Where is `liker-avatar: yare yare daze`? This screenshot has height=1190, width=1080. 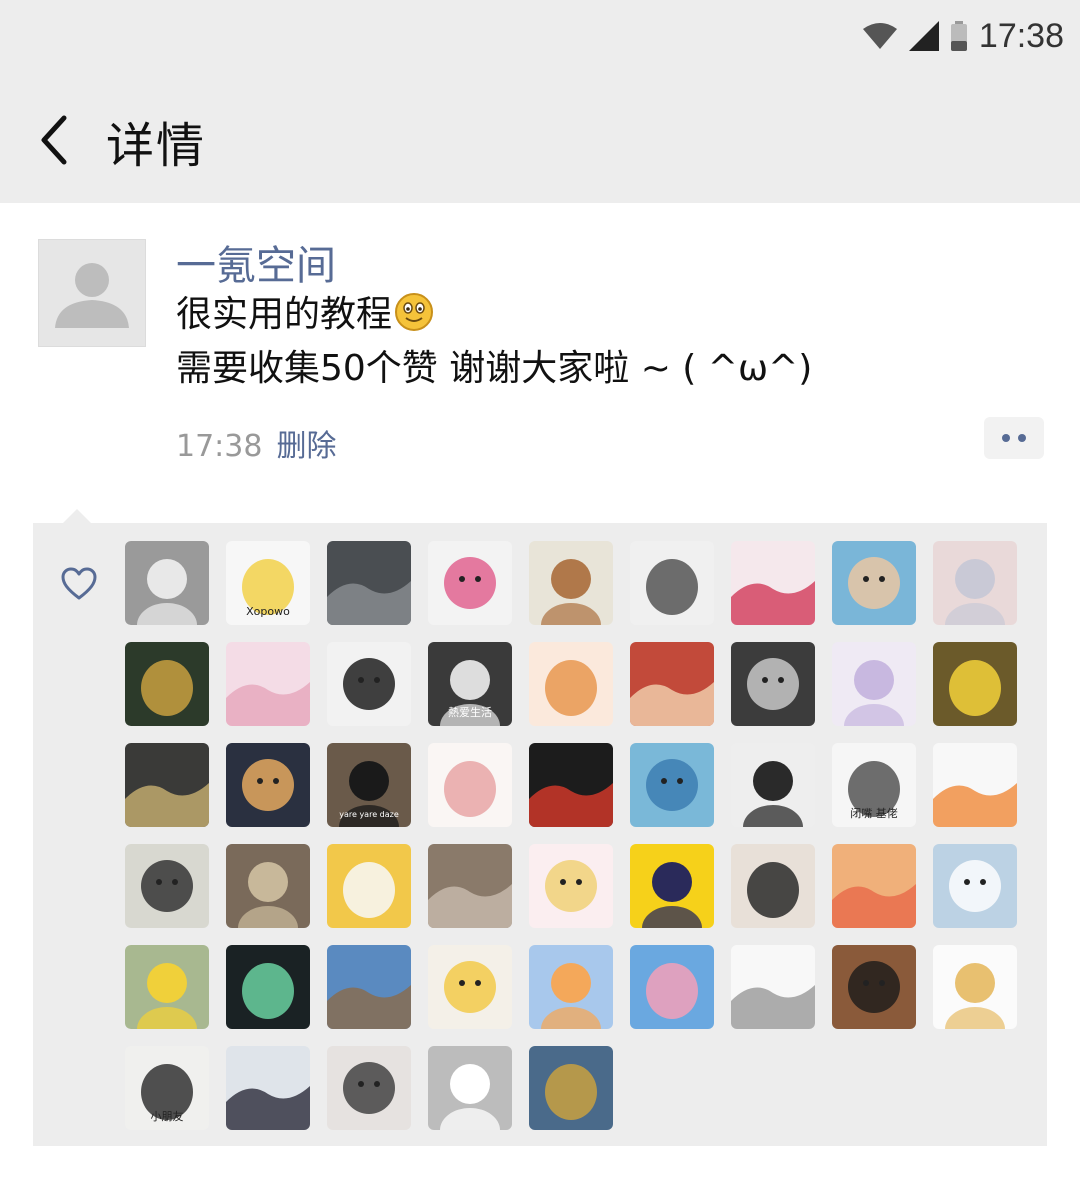
liker-avatar: yare yare daze is located at coordinates (369, 785).